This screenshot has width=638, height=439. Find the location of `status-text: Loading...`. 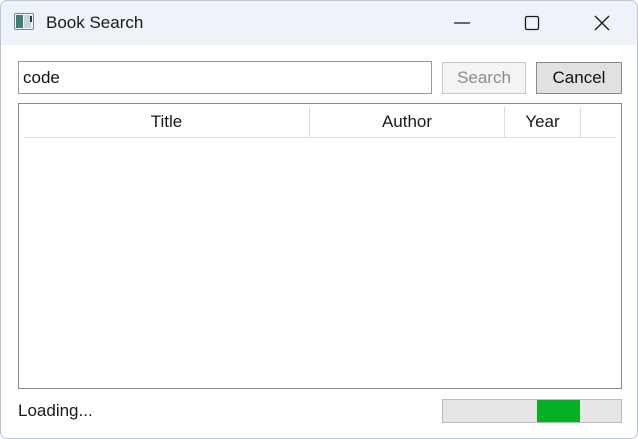

status-text: Loading... is located at coordinates (55, 410).